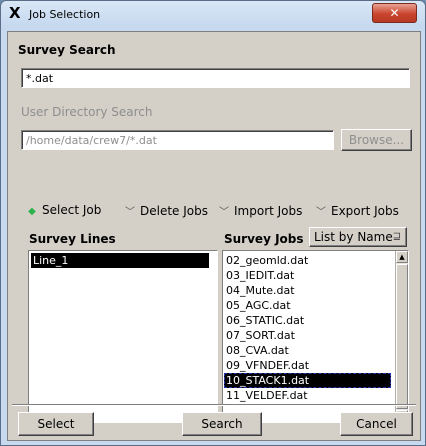 This screenshot has height=446, width=426. Describe the element at coordinates (56, 424) in the screenshot. I see `select-button: Select` at that location.